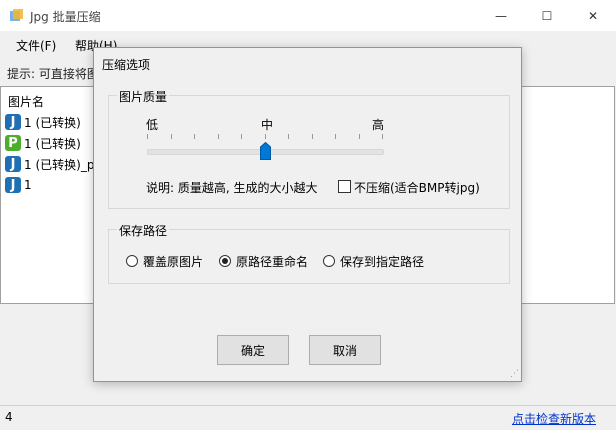 The width and height of the screenshot is (616, 430). I want to click on close-button: ✕, so click(593, 15).